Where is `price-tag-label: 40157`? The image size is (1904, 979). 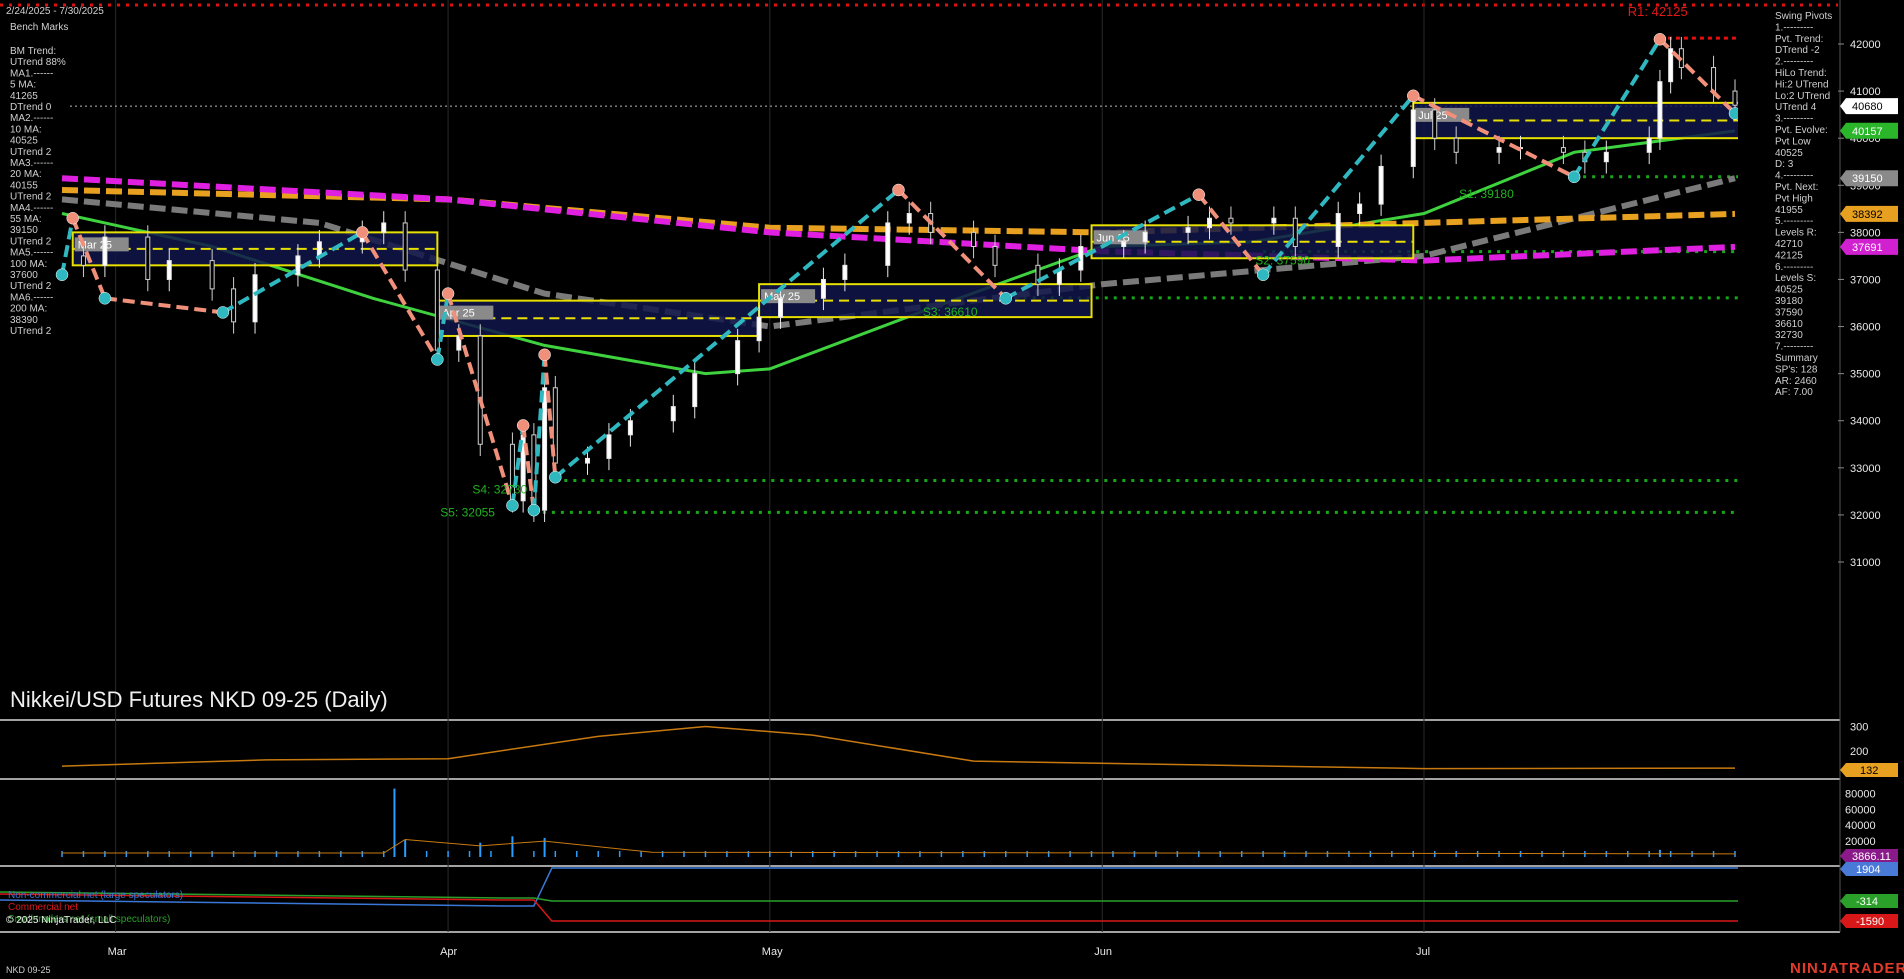
price-tag-label: 40157 is located at coordinates (1867, 132).